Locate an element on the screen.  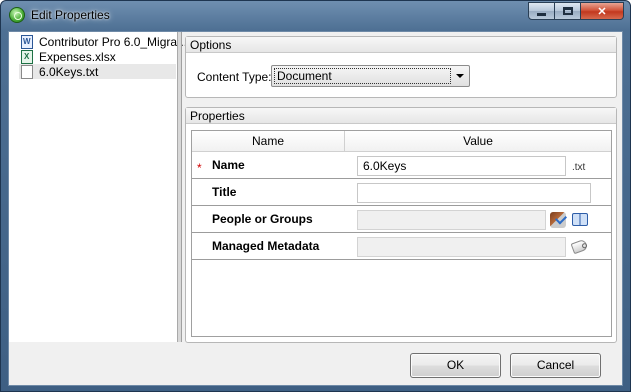
maximize-button is located at coordinates (568, 11).